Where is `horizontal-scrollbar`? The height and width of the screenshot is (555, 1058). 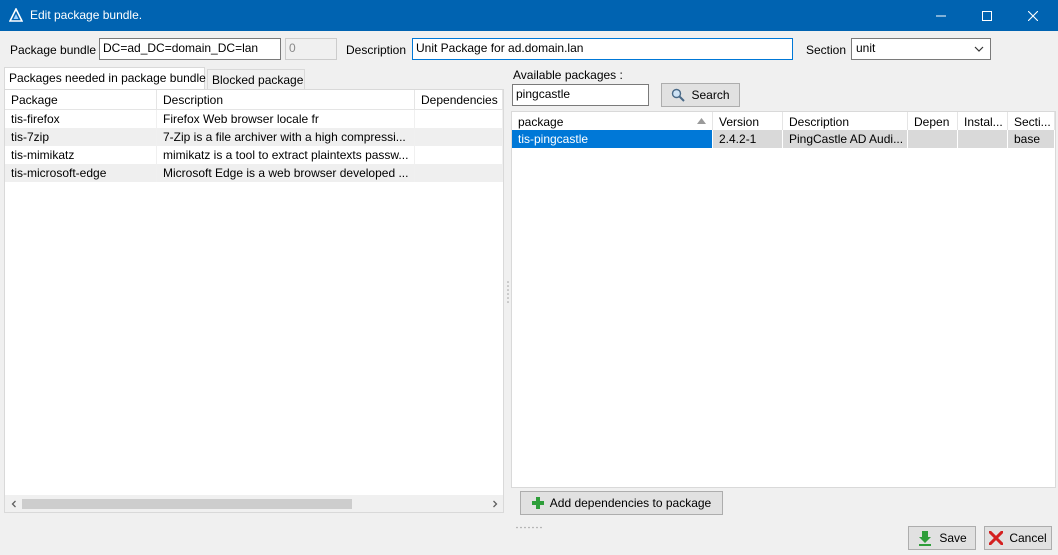
horizontal-scrollbar is located at coordinates (254, 503).